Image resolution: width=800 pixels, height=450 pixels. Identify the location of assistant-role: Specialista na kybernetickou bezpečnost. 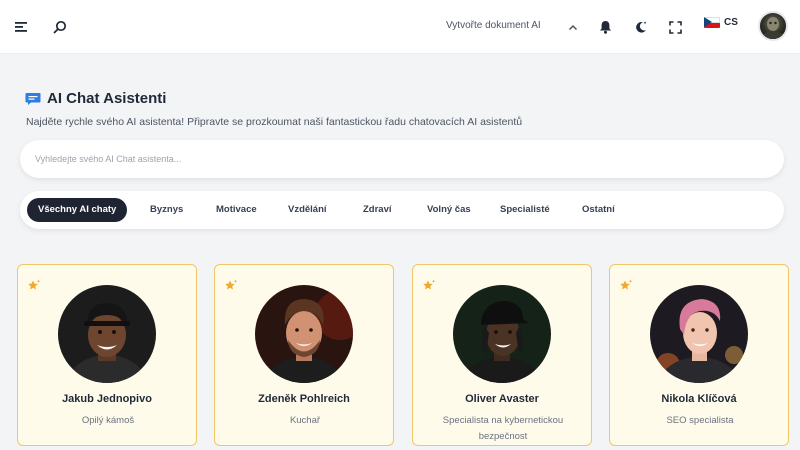
(503, 428).